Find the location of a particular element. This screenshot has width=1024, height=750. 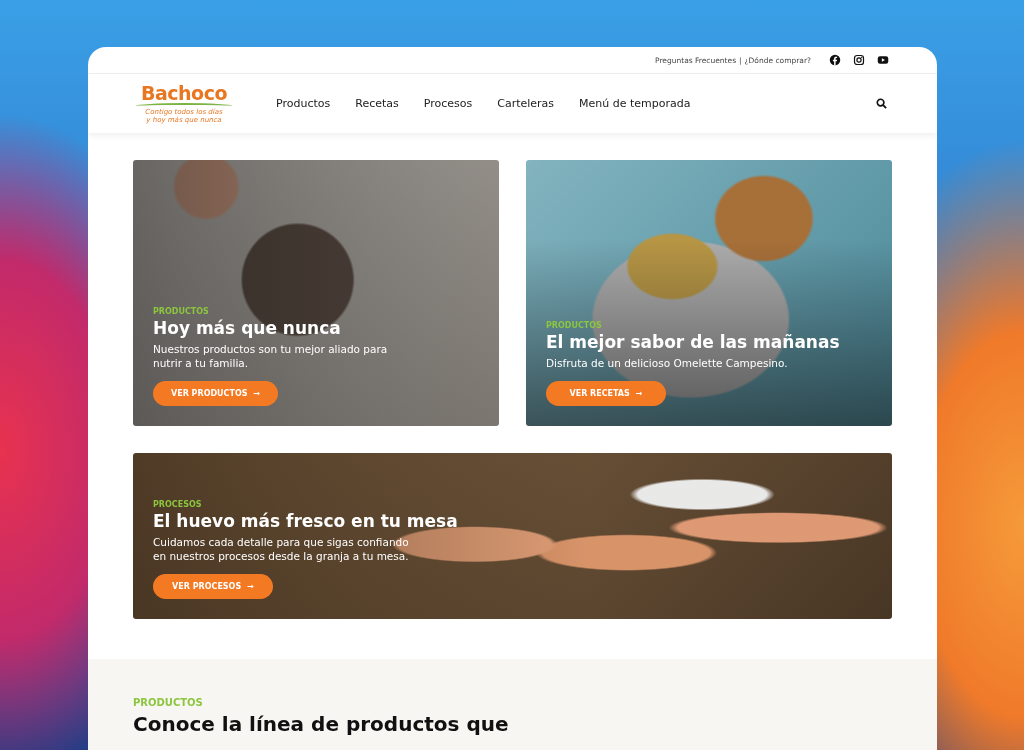

search-icon is located at coordinates (881, 103).